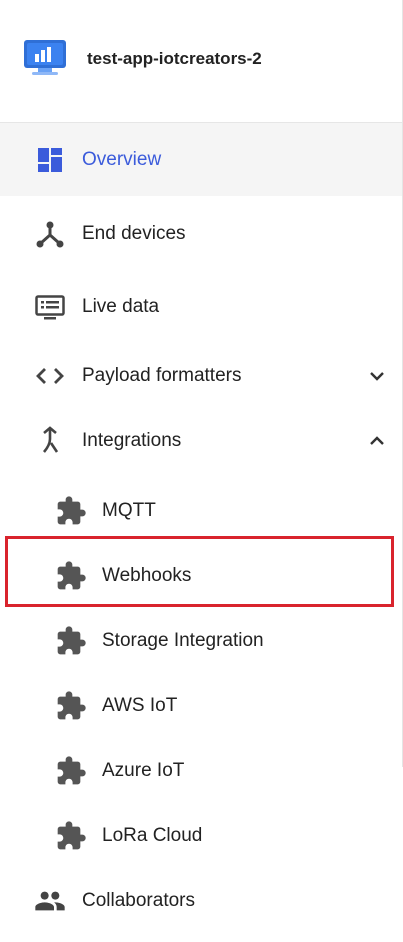 This screenshot has width=403, height=942. What do you see at coordinates (174, 58) in the screenshot?
I see `app-title: test-app-iotcreators-2` at bounding box center [174, 58].